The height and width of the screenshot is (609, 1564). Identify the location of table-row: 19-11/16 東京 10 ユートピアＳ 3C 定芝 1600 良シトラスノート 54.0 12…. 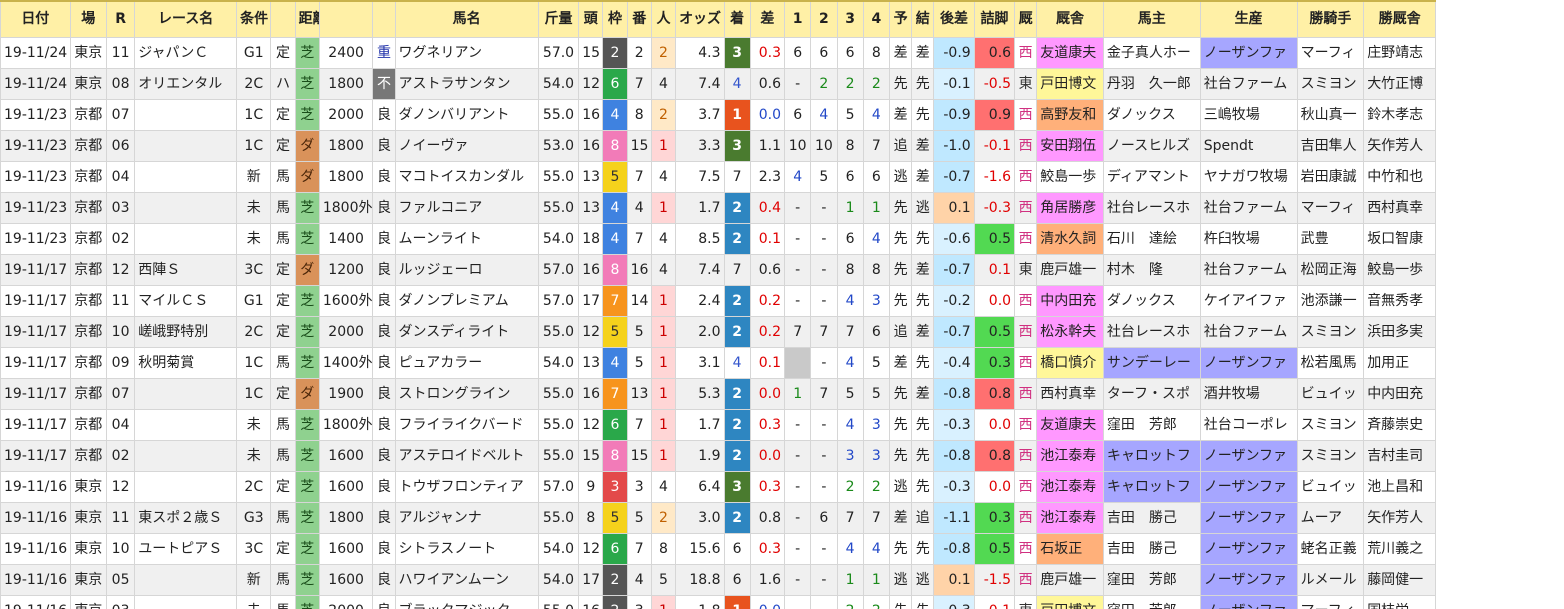
(718, 549).